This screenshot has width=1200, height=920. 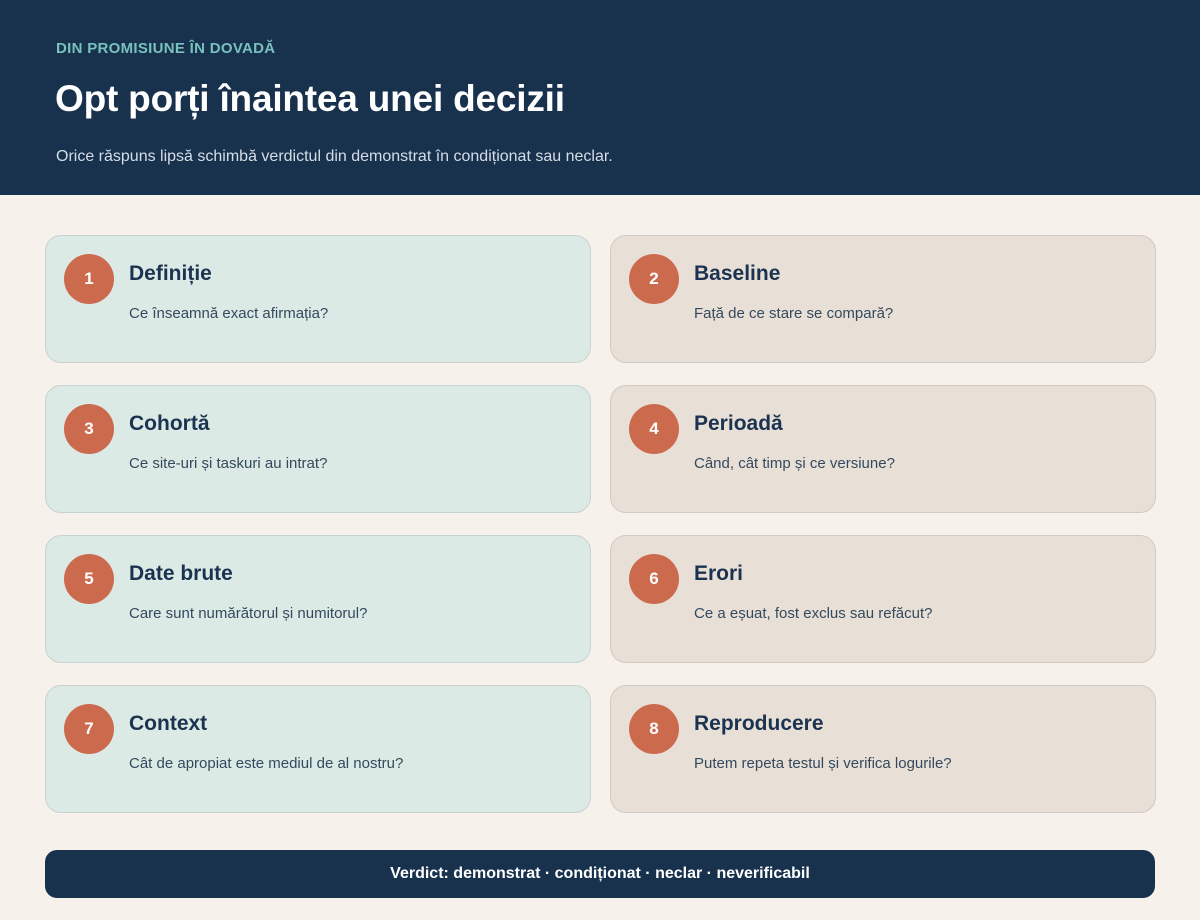 I want to click on gate-question: Ce site-uri și taskuri au intrat?, so click(x=228, y=463).